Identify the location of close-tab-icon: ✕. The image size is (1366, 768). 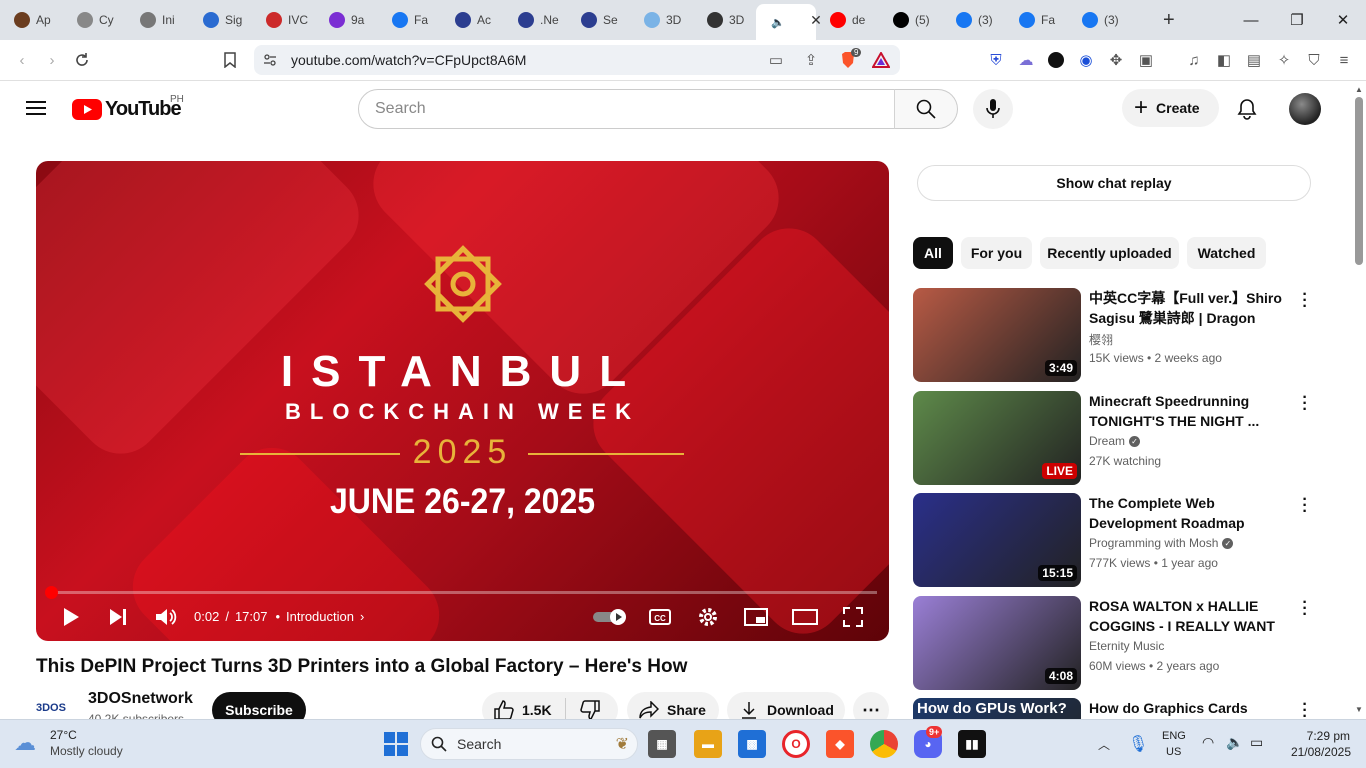
(816, 20).